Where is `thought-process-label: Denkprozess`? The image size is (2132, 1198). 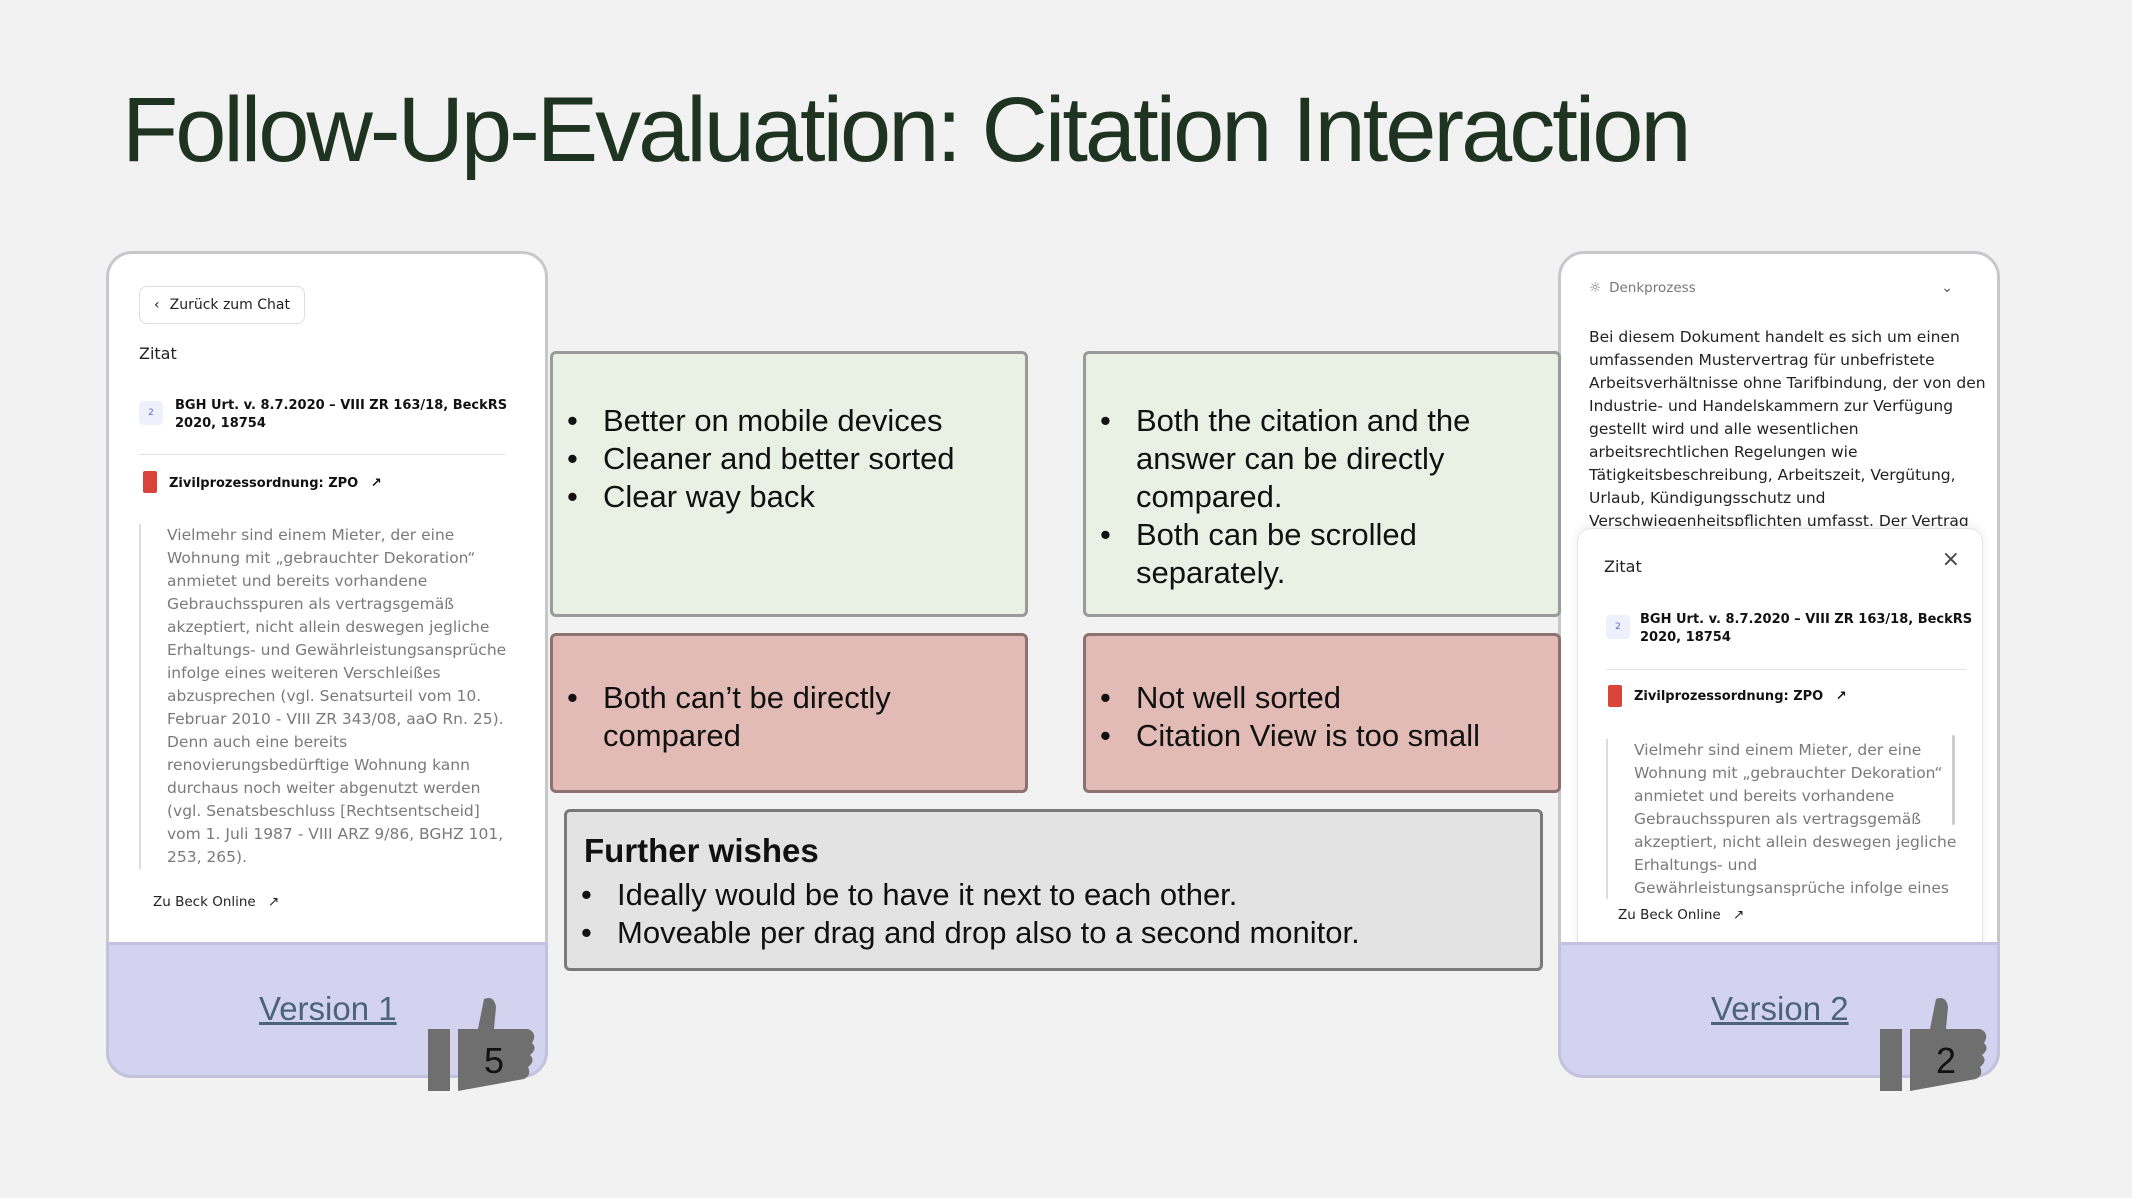
thought-process-label: Denkprozess is located at coordinates (1652, 288).